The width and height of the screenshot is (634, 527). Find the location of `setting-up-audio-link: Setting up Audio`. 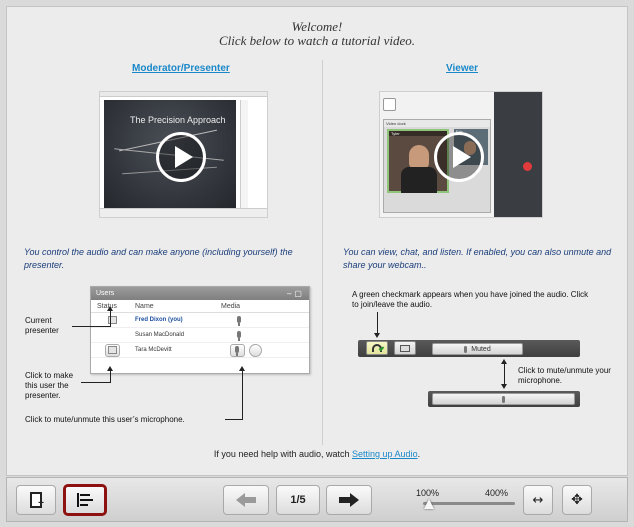

setting-up-audio-link: Setting up Audio is located at coordinates (385, 454).